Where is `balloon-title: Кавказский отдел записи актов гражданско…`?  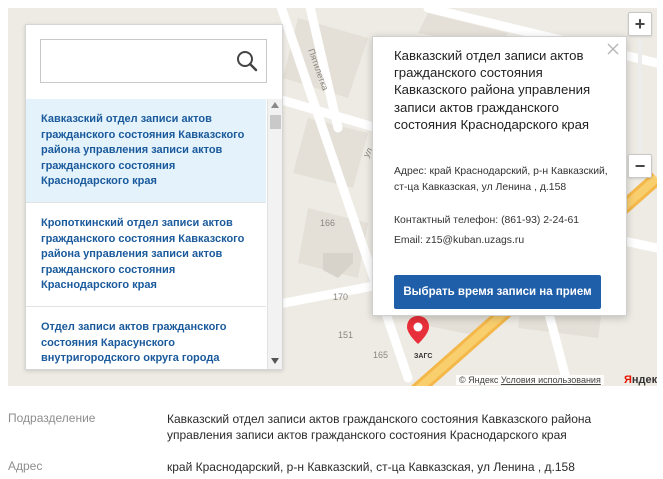
balloon-title: Кавказский отдел записи актов гражданско… is located at coordinates (492, 90).